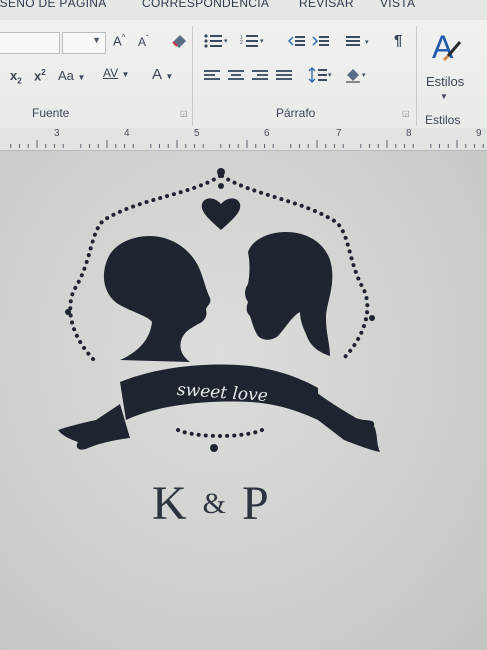 This screenshot has height=650, width=487. What do you see at coordinates (214, 503) in the screenshot?
I see `ampersand: &` at bounding box center [214, 503].